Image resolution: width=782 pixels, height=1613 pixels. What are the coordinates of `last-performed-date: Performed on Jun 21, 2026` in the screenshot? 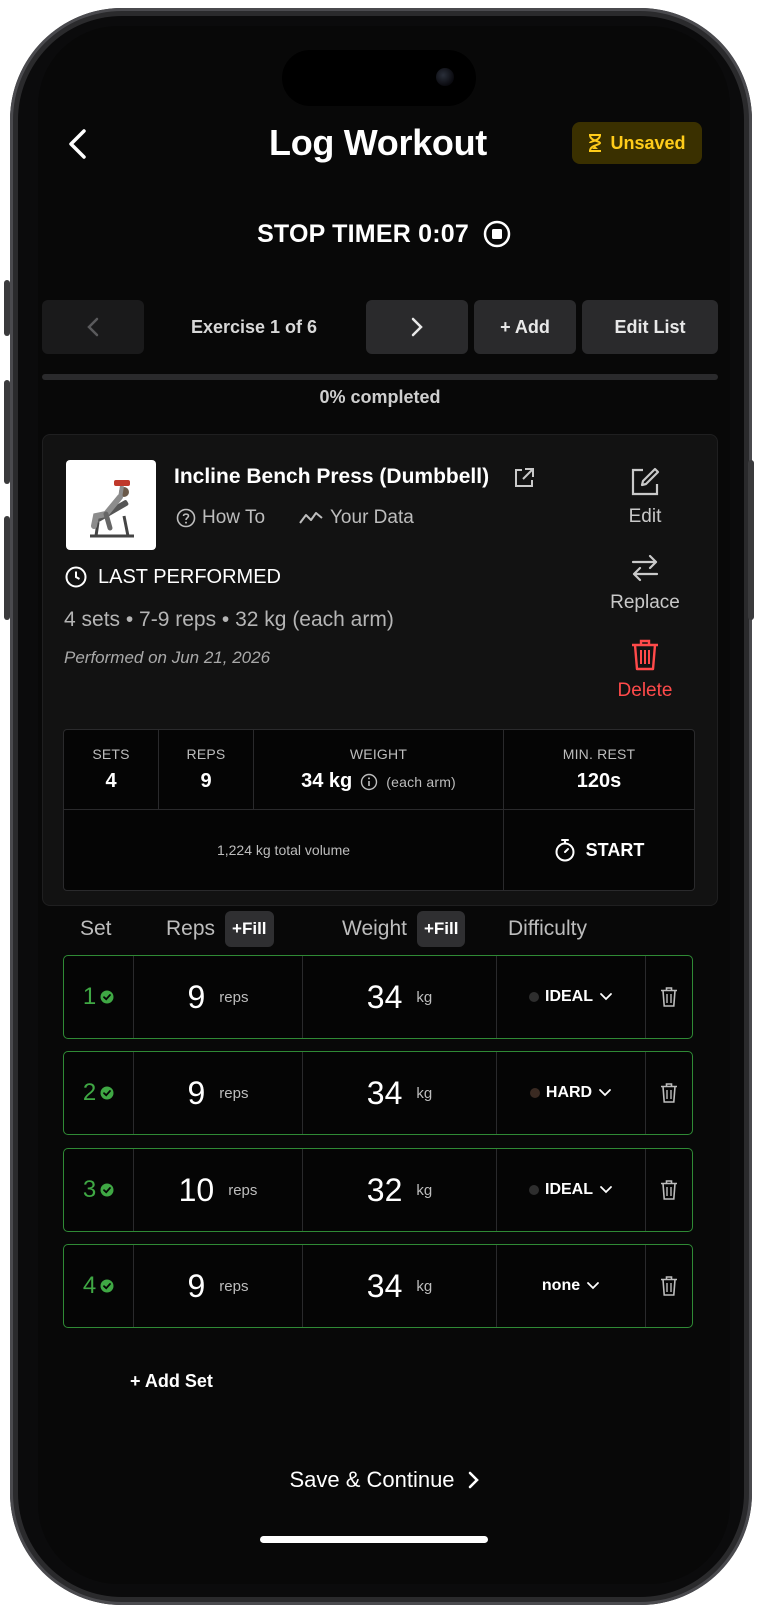 It's located at (167, 657).